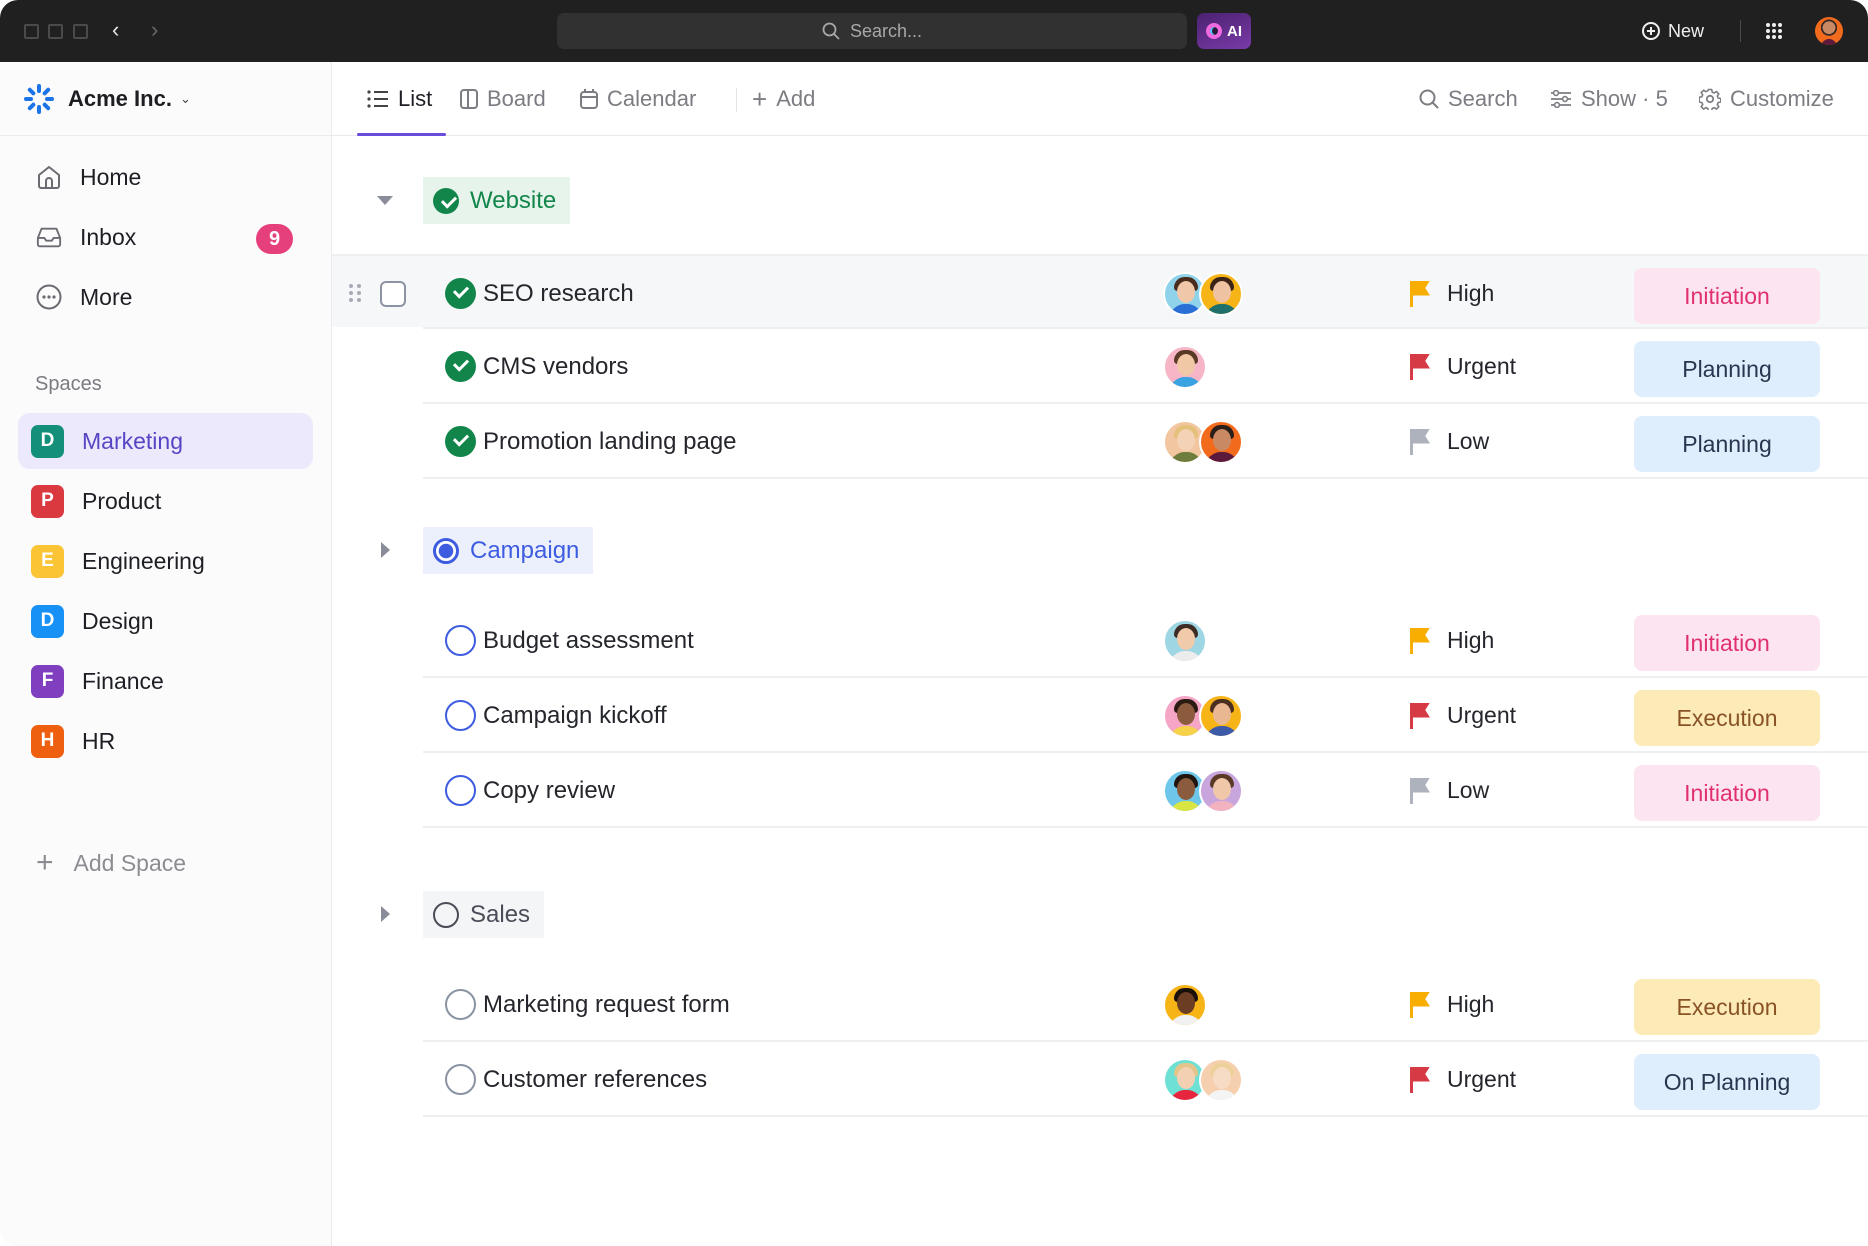 The width and height of the screenshot is (1868, 1246). I want to click on task-name: Marketing request form, so click(606, 1004).